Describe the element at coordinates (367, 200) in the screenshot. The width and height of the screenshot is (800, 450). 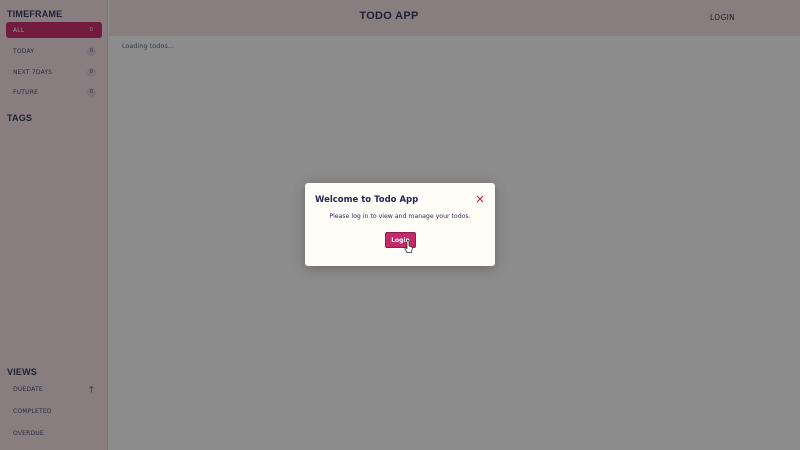
I see `dialog-title: Welcome to Todo App` at that location.